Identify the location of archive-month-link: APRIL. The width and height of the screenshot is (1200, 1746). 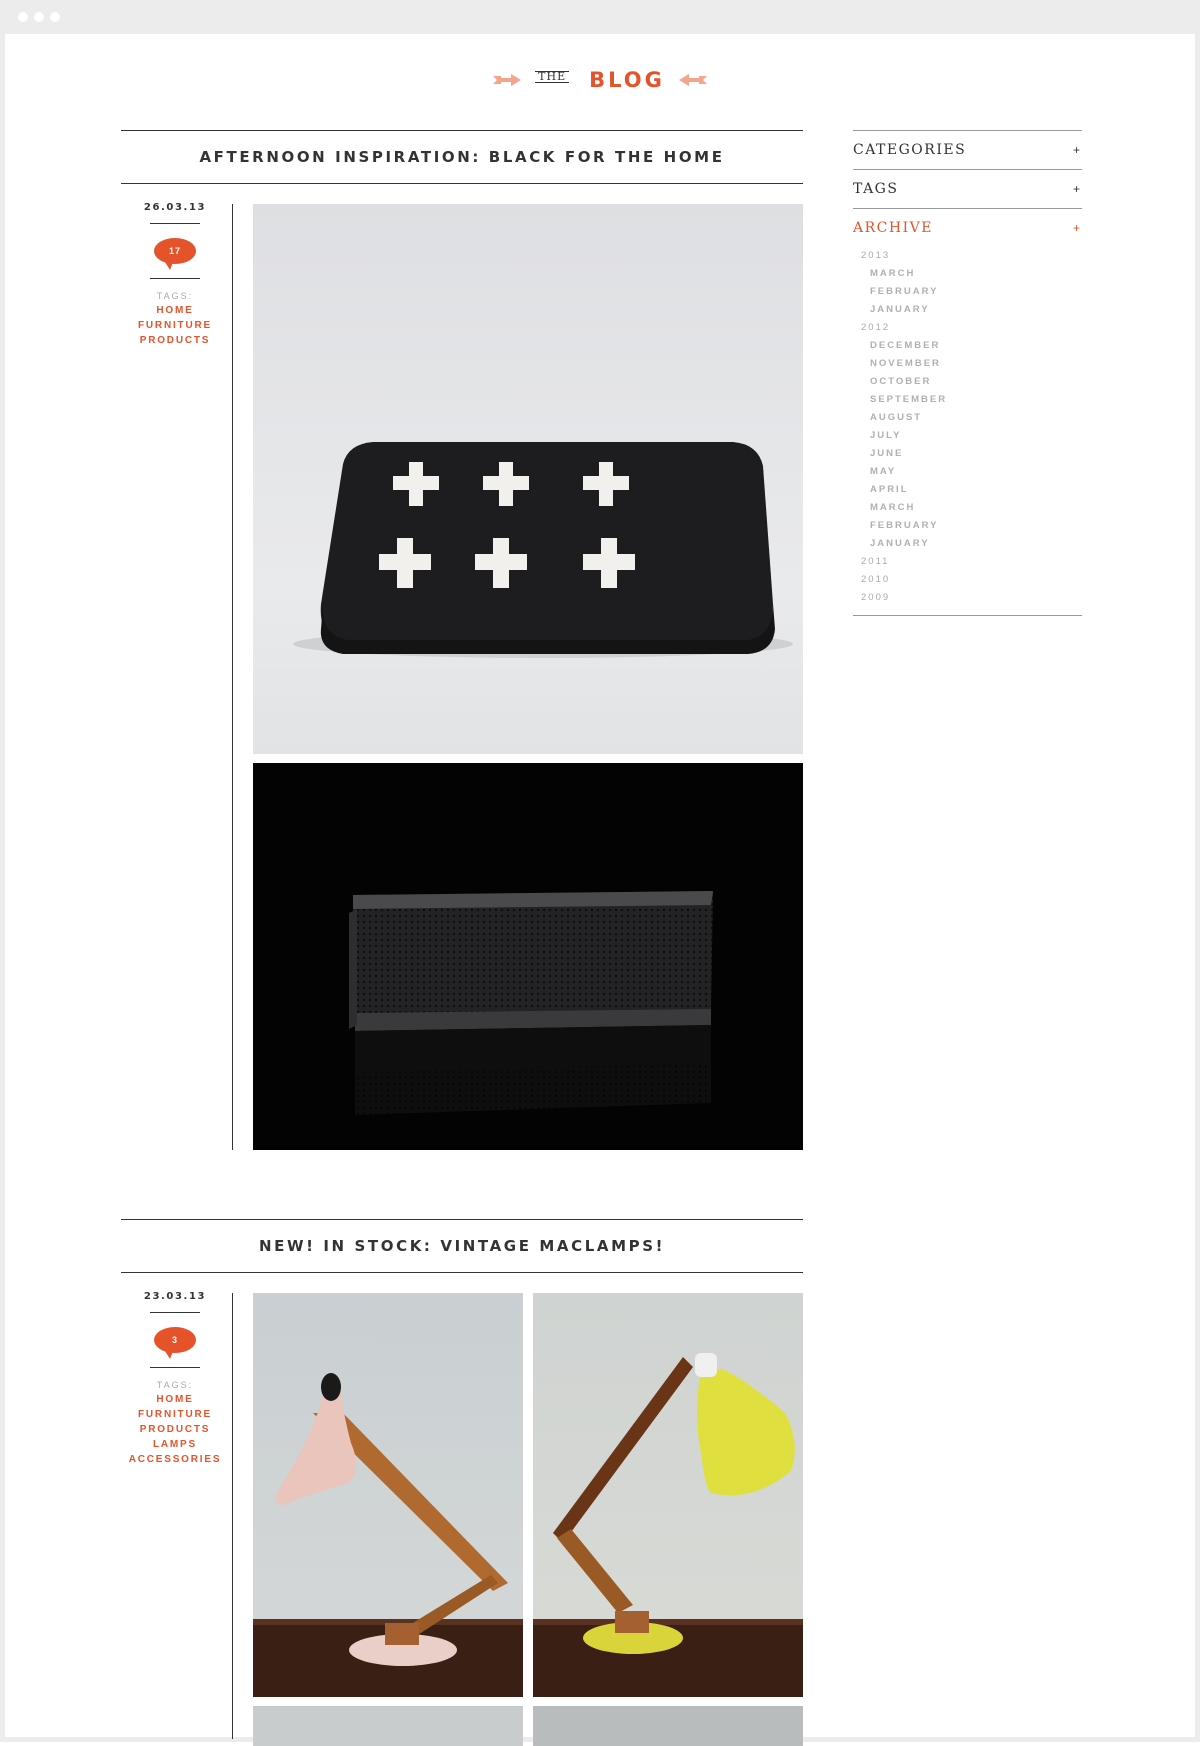
(967, 490).